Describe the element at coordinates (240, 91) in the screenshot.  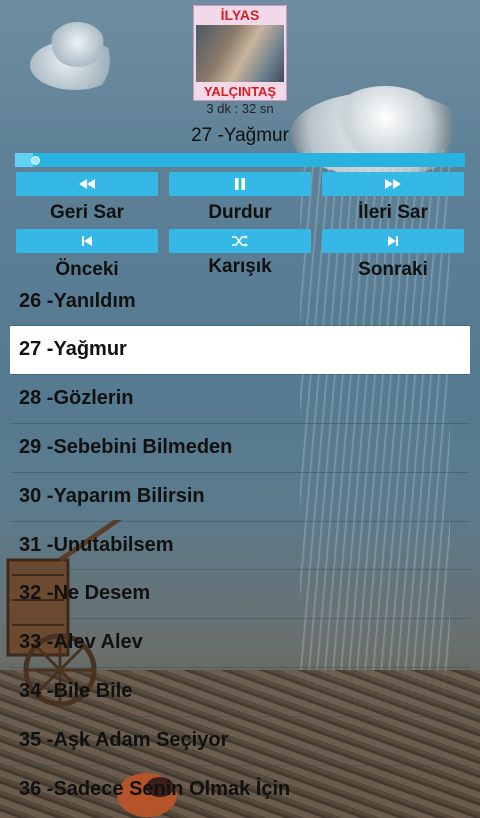
I see `album-artist-line2: YALÇINTAŞ` at that location.